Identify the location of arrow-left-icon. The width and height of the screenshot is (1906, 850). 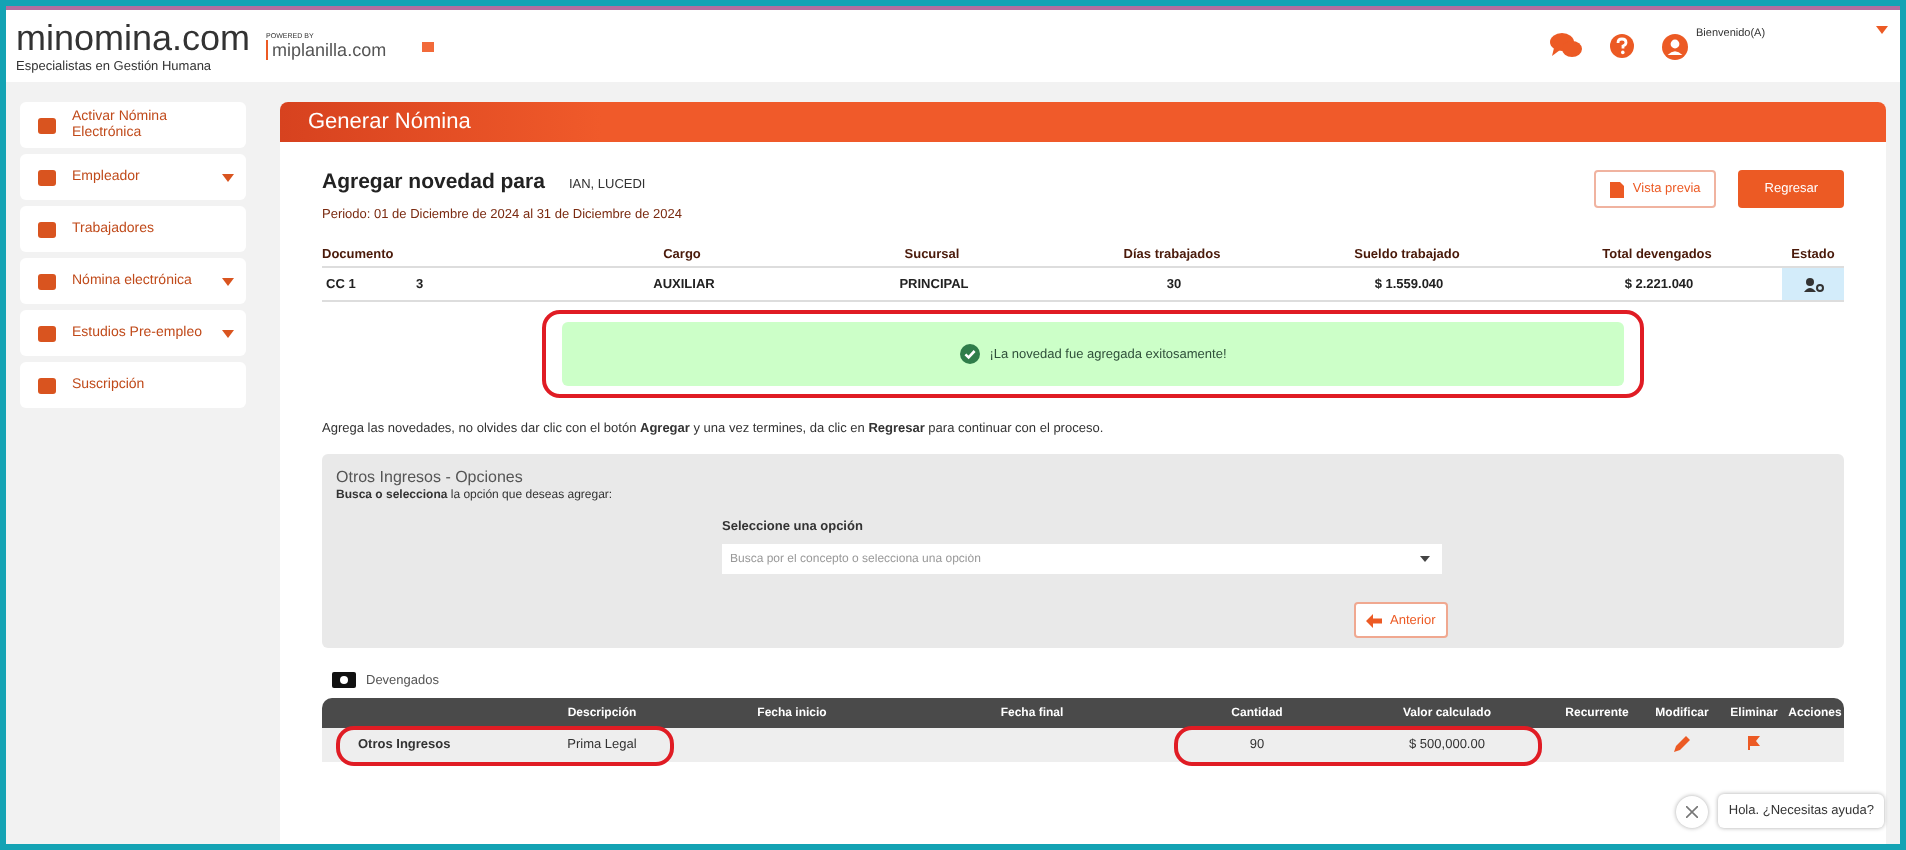
(1374, 620).